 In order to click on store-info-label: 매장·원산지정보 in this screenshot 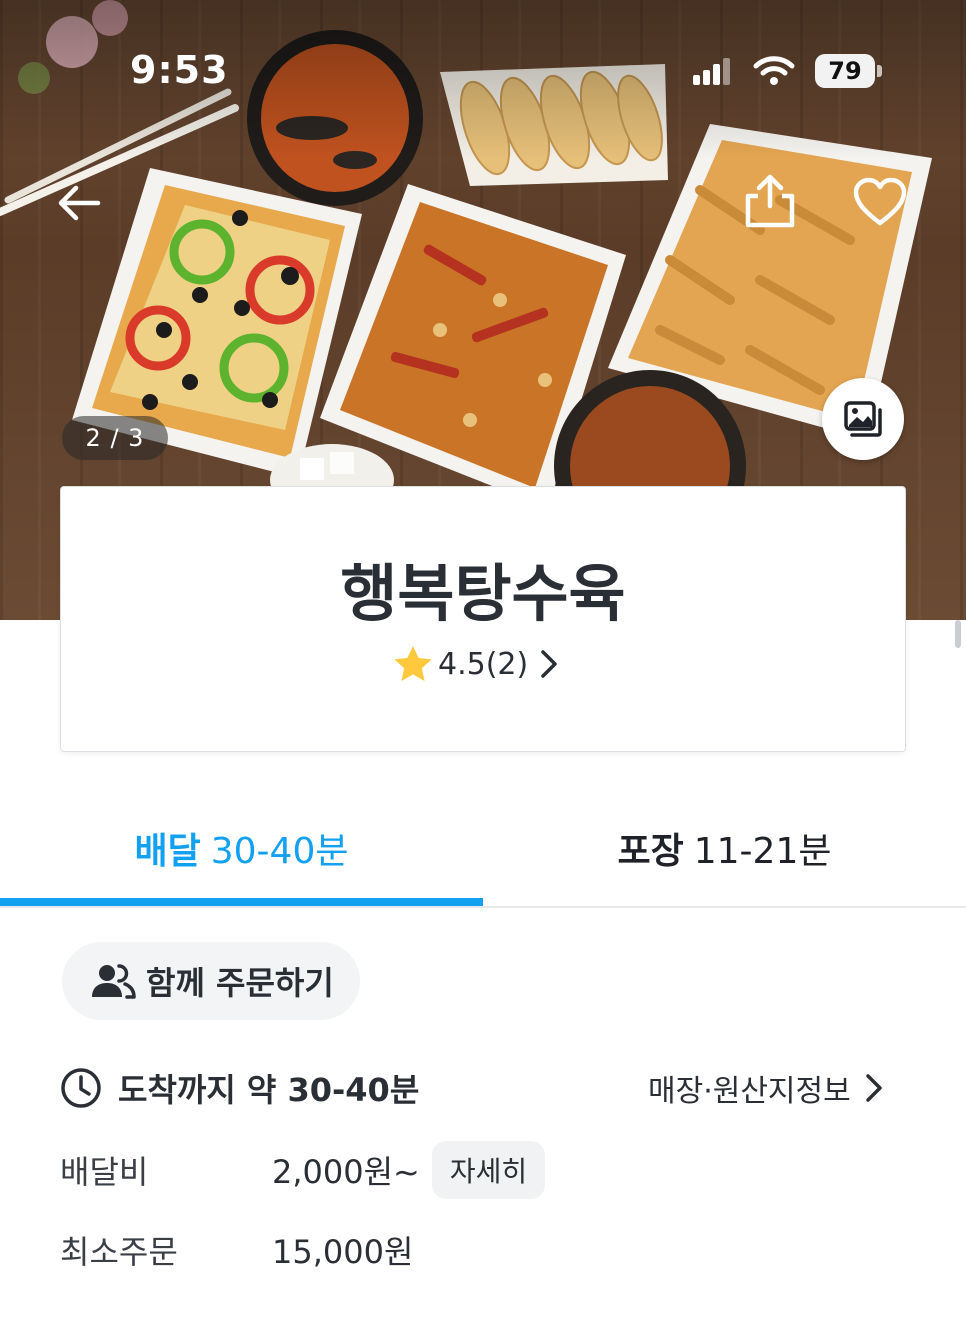, I will do `click(749, 1091)`.